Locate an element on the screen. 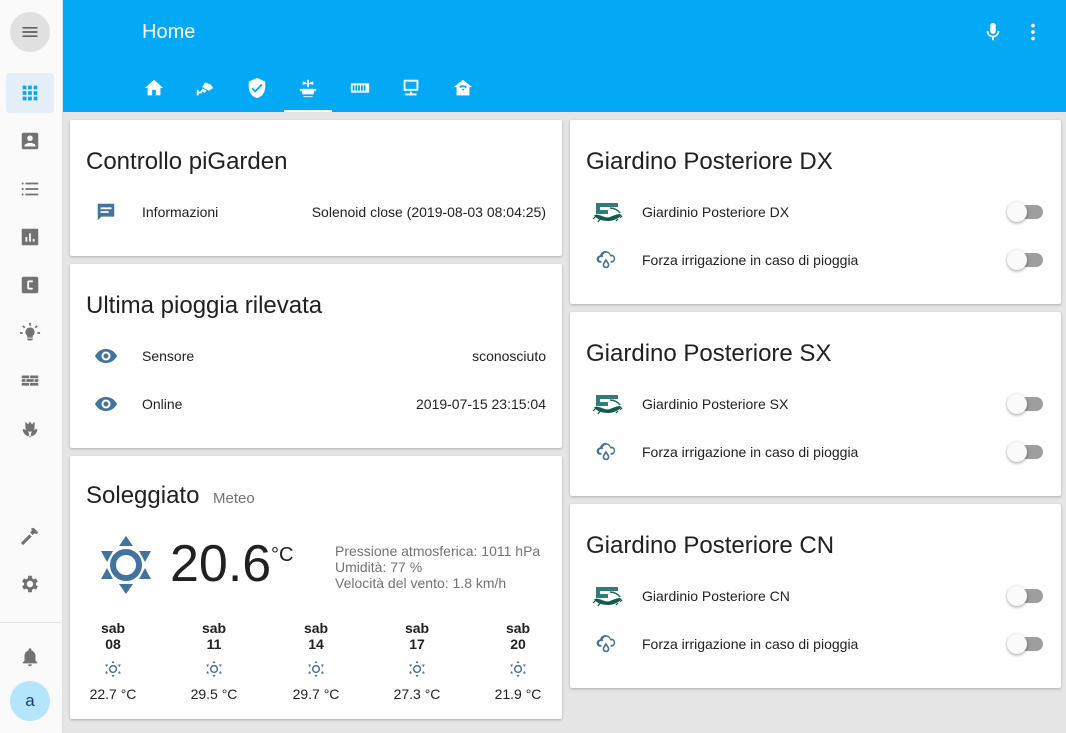  fountain-icon is located at coordinates (308, 88).